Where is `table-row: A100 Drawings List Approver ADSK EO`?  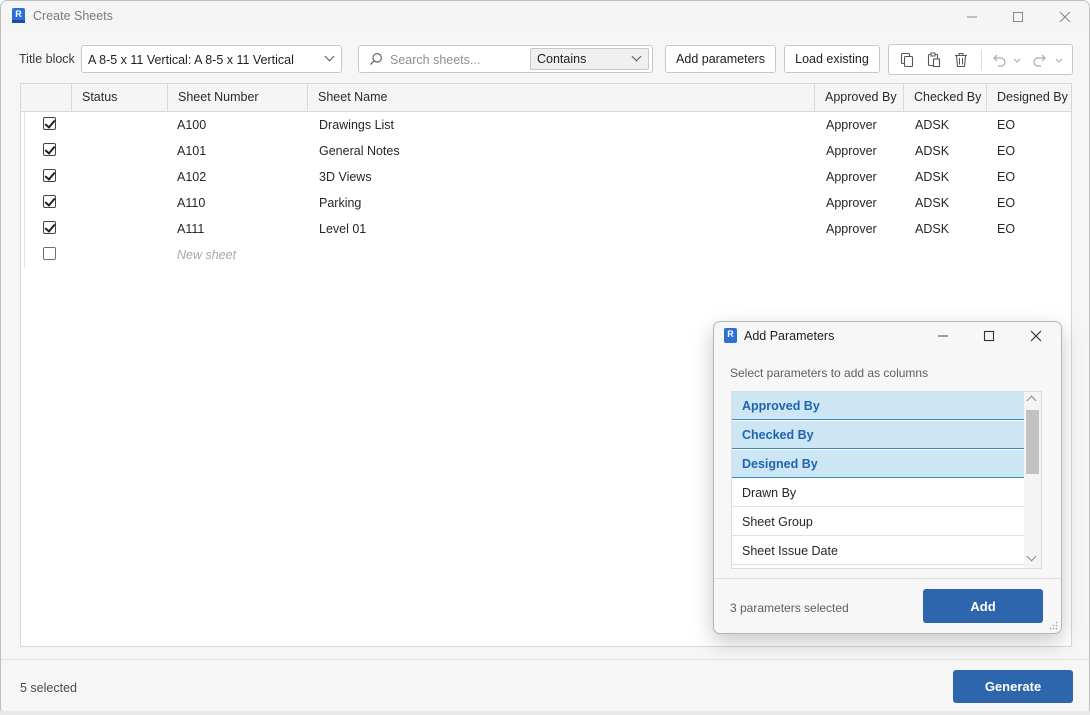
table-row: A100 Drawings List Approver ADSK EO is located at coordinates (546, 125).